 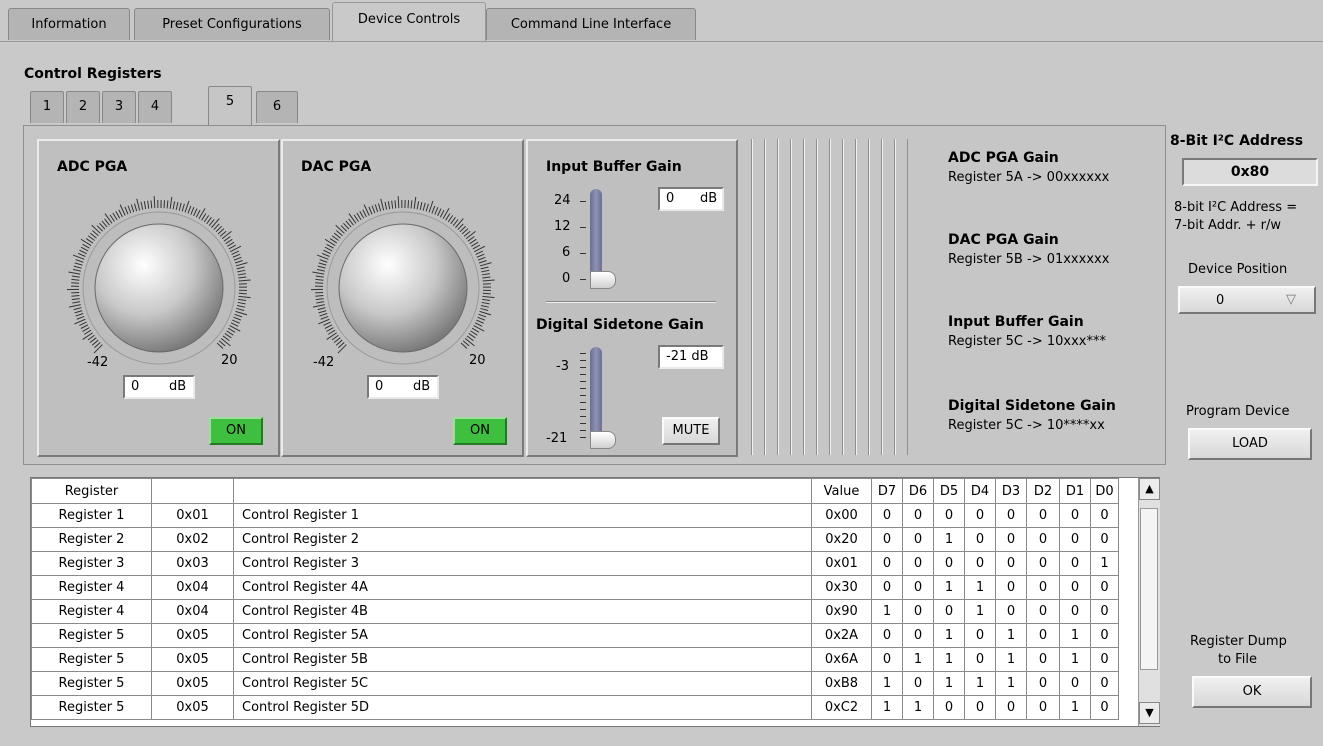 What do you see at coordinates (119, 107) in the screenshot?
I see `register-tab-3: 3` at bounding box center [119, 107].